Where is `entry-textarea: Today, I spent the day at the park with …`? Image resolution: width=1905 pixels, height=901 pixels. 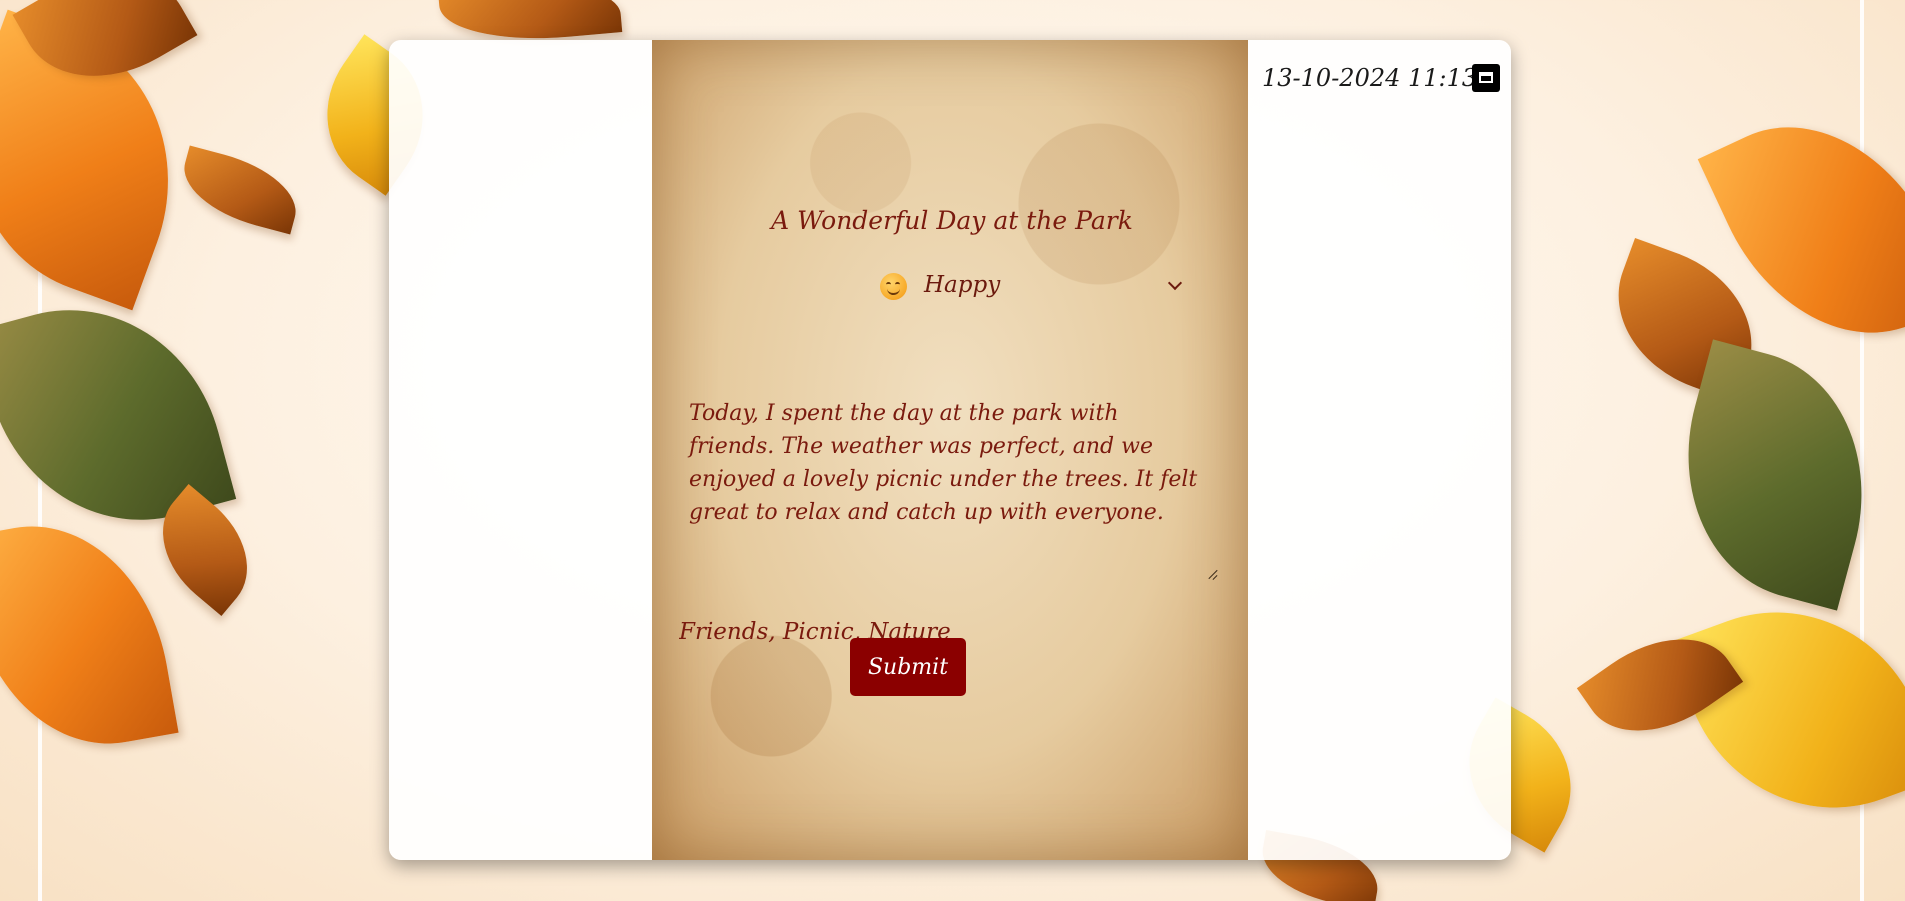 entry-textarea: Today, I spent the day at the park with … is located at coordinates (949, 492).